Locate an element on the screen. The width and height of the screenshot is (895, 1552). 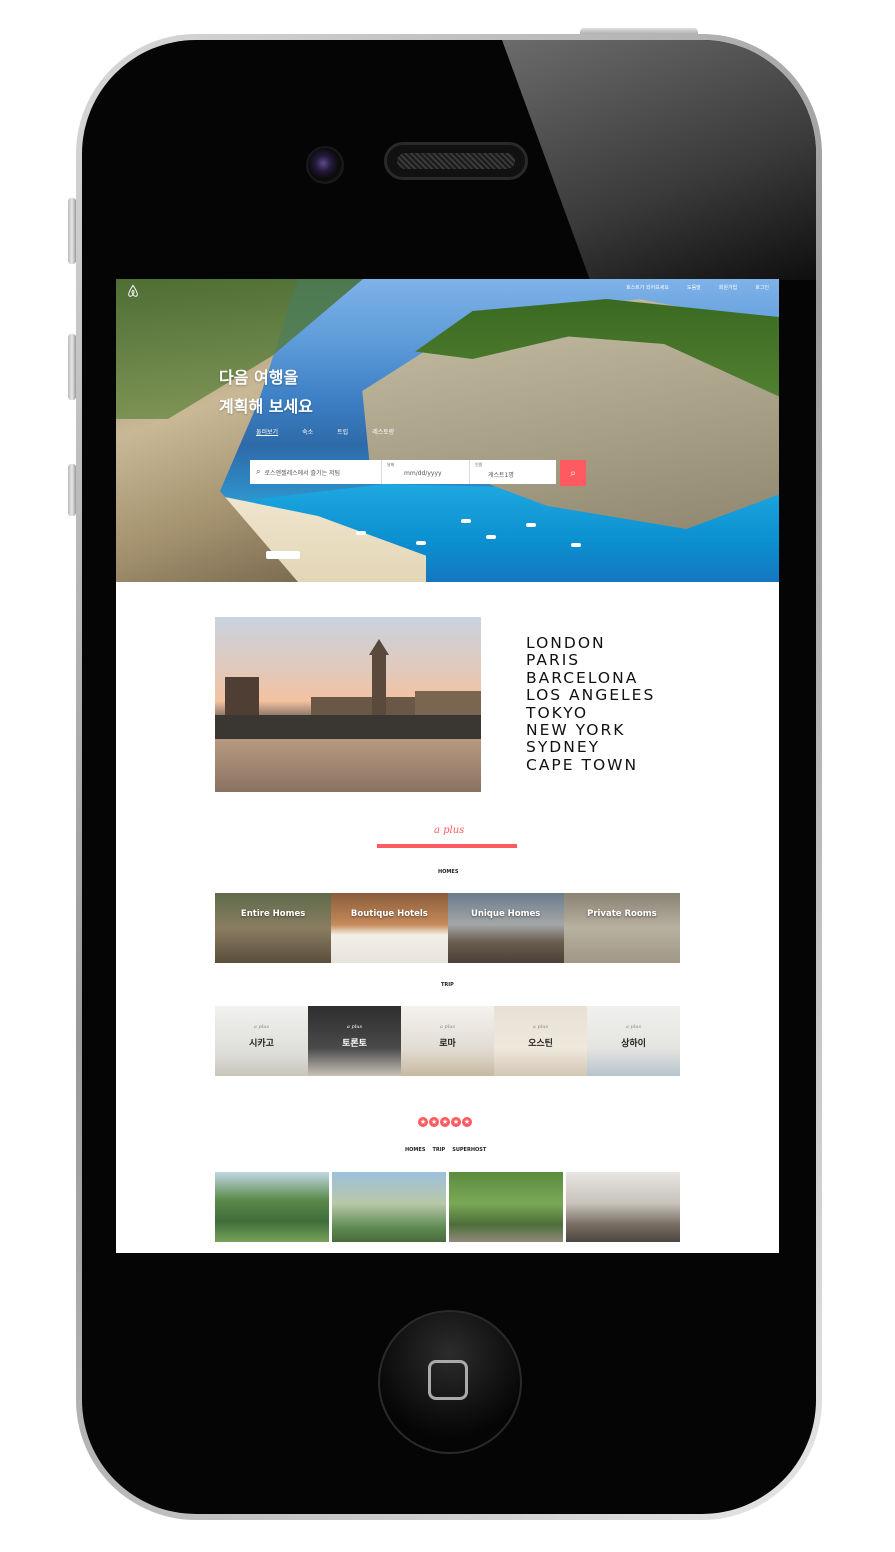
city-link: PARIS is located at coordinates (590, 660).